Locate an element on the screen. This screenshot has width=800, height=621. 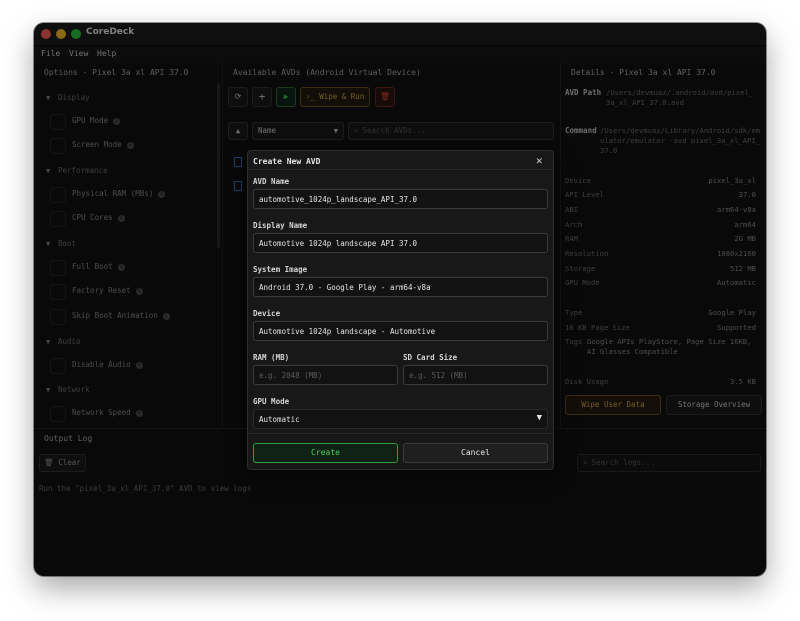
sd-card-input: e.g. 512 (MB) is located at coordinates (475, 375).